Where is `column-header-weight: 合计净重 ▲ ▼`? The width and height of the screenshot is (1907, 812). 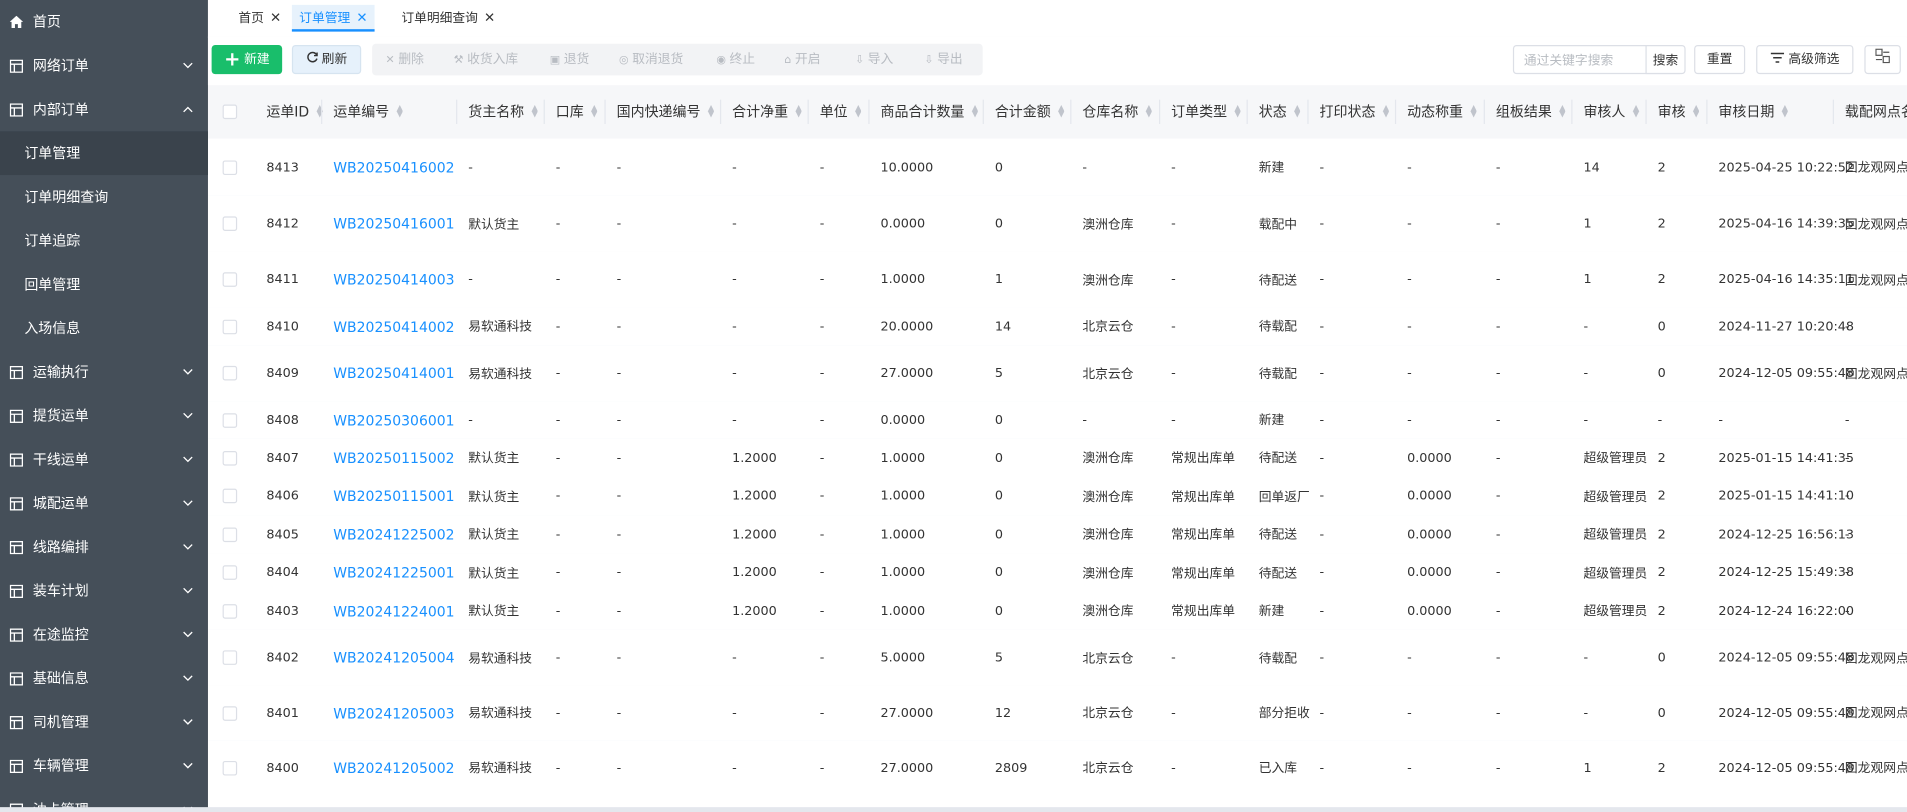 column-header-weight: 合计净重 ▲ ▼ is located at coordinates (767, 111).